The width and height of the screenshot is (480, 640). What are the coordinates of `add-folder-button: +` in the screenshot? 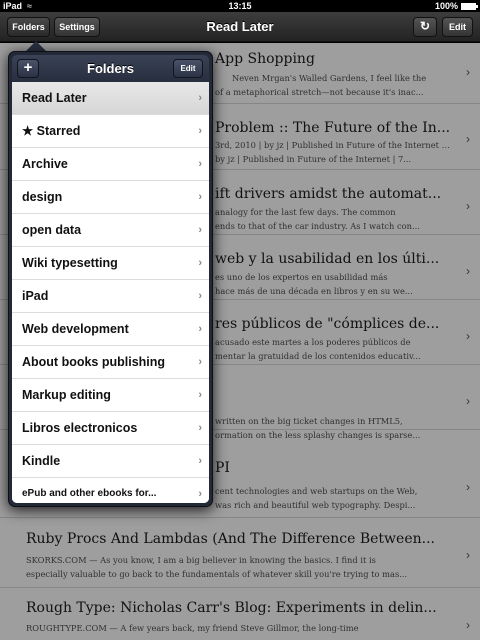 It's located at (28, 68).